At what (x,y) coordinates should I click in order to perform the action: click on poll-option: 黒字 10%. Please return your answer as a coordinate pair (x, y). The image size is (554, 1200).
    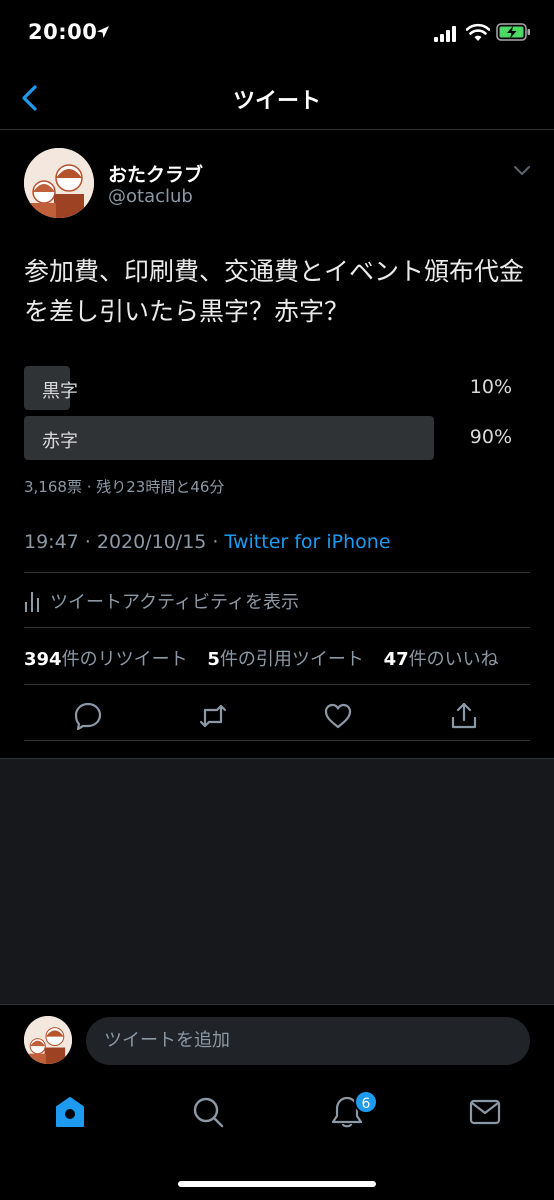
    Looking at the image, I should click on (269, 388).